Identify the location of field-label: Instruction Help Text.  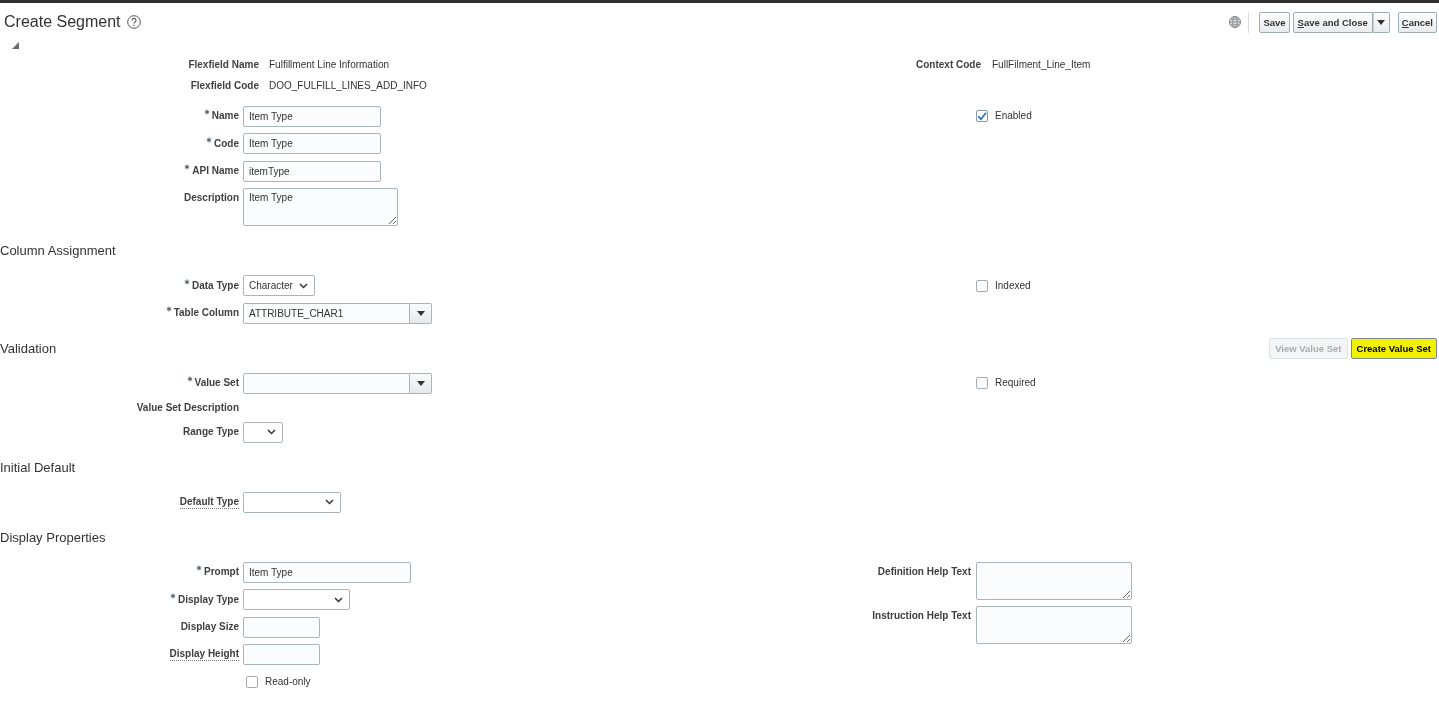
(921, 616).